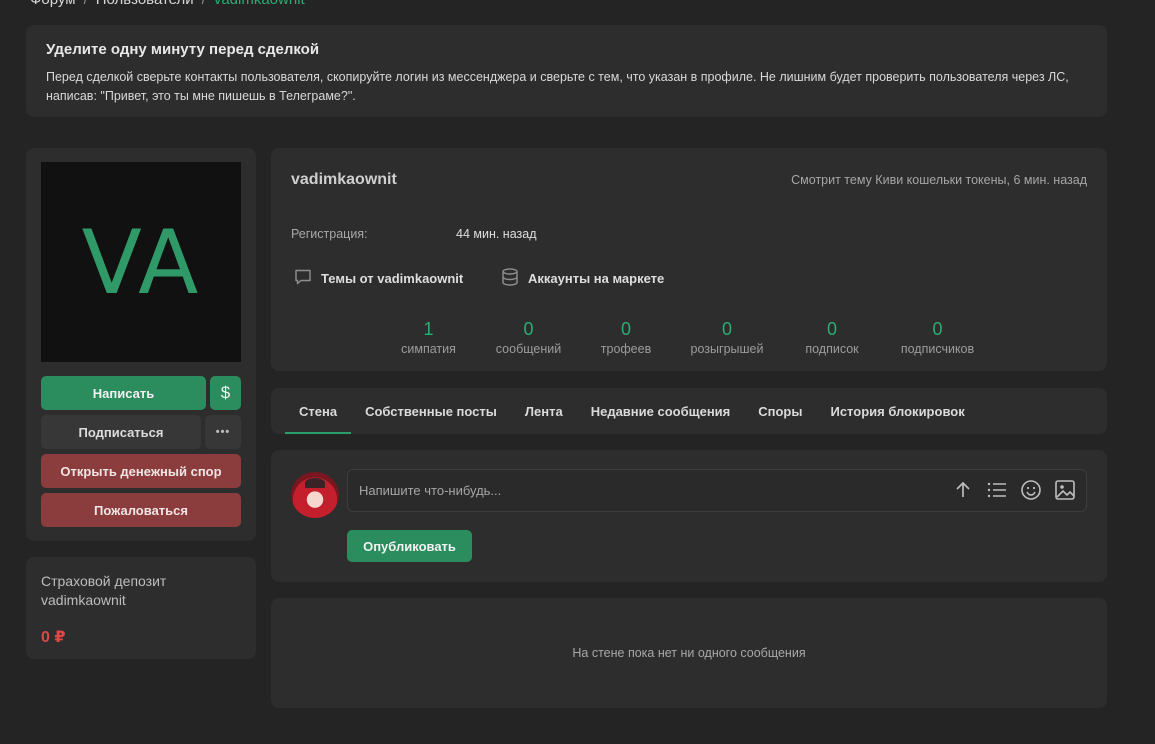  What do you see at coordinates (329, 234) in the screenshot?
I see `registration-label: Регистрация:` at bounding box center [329, 234].